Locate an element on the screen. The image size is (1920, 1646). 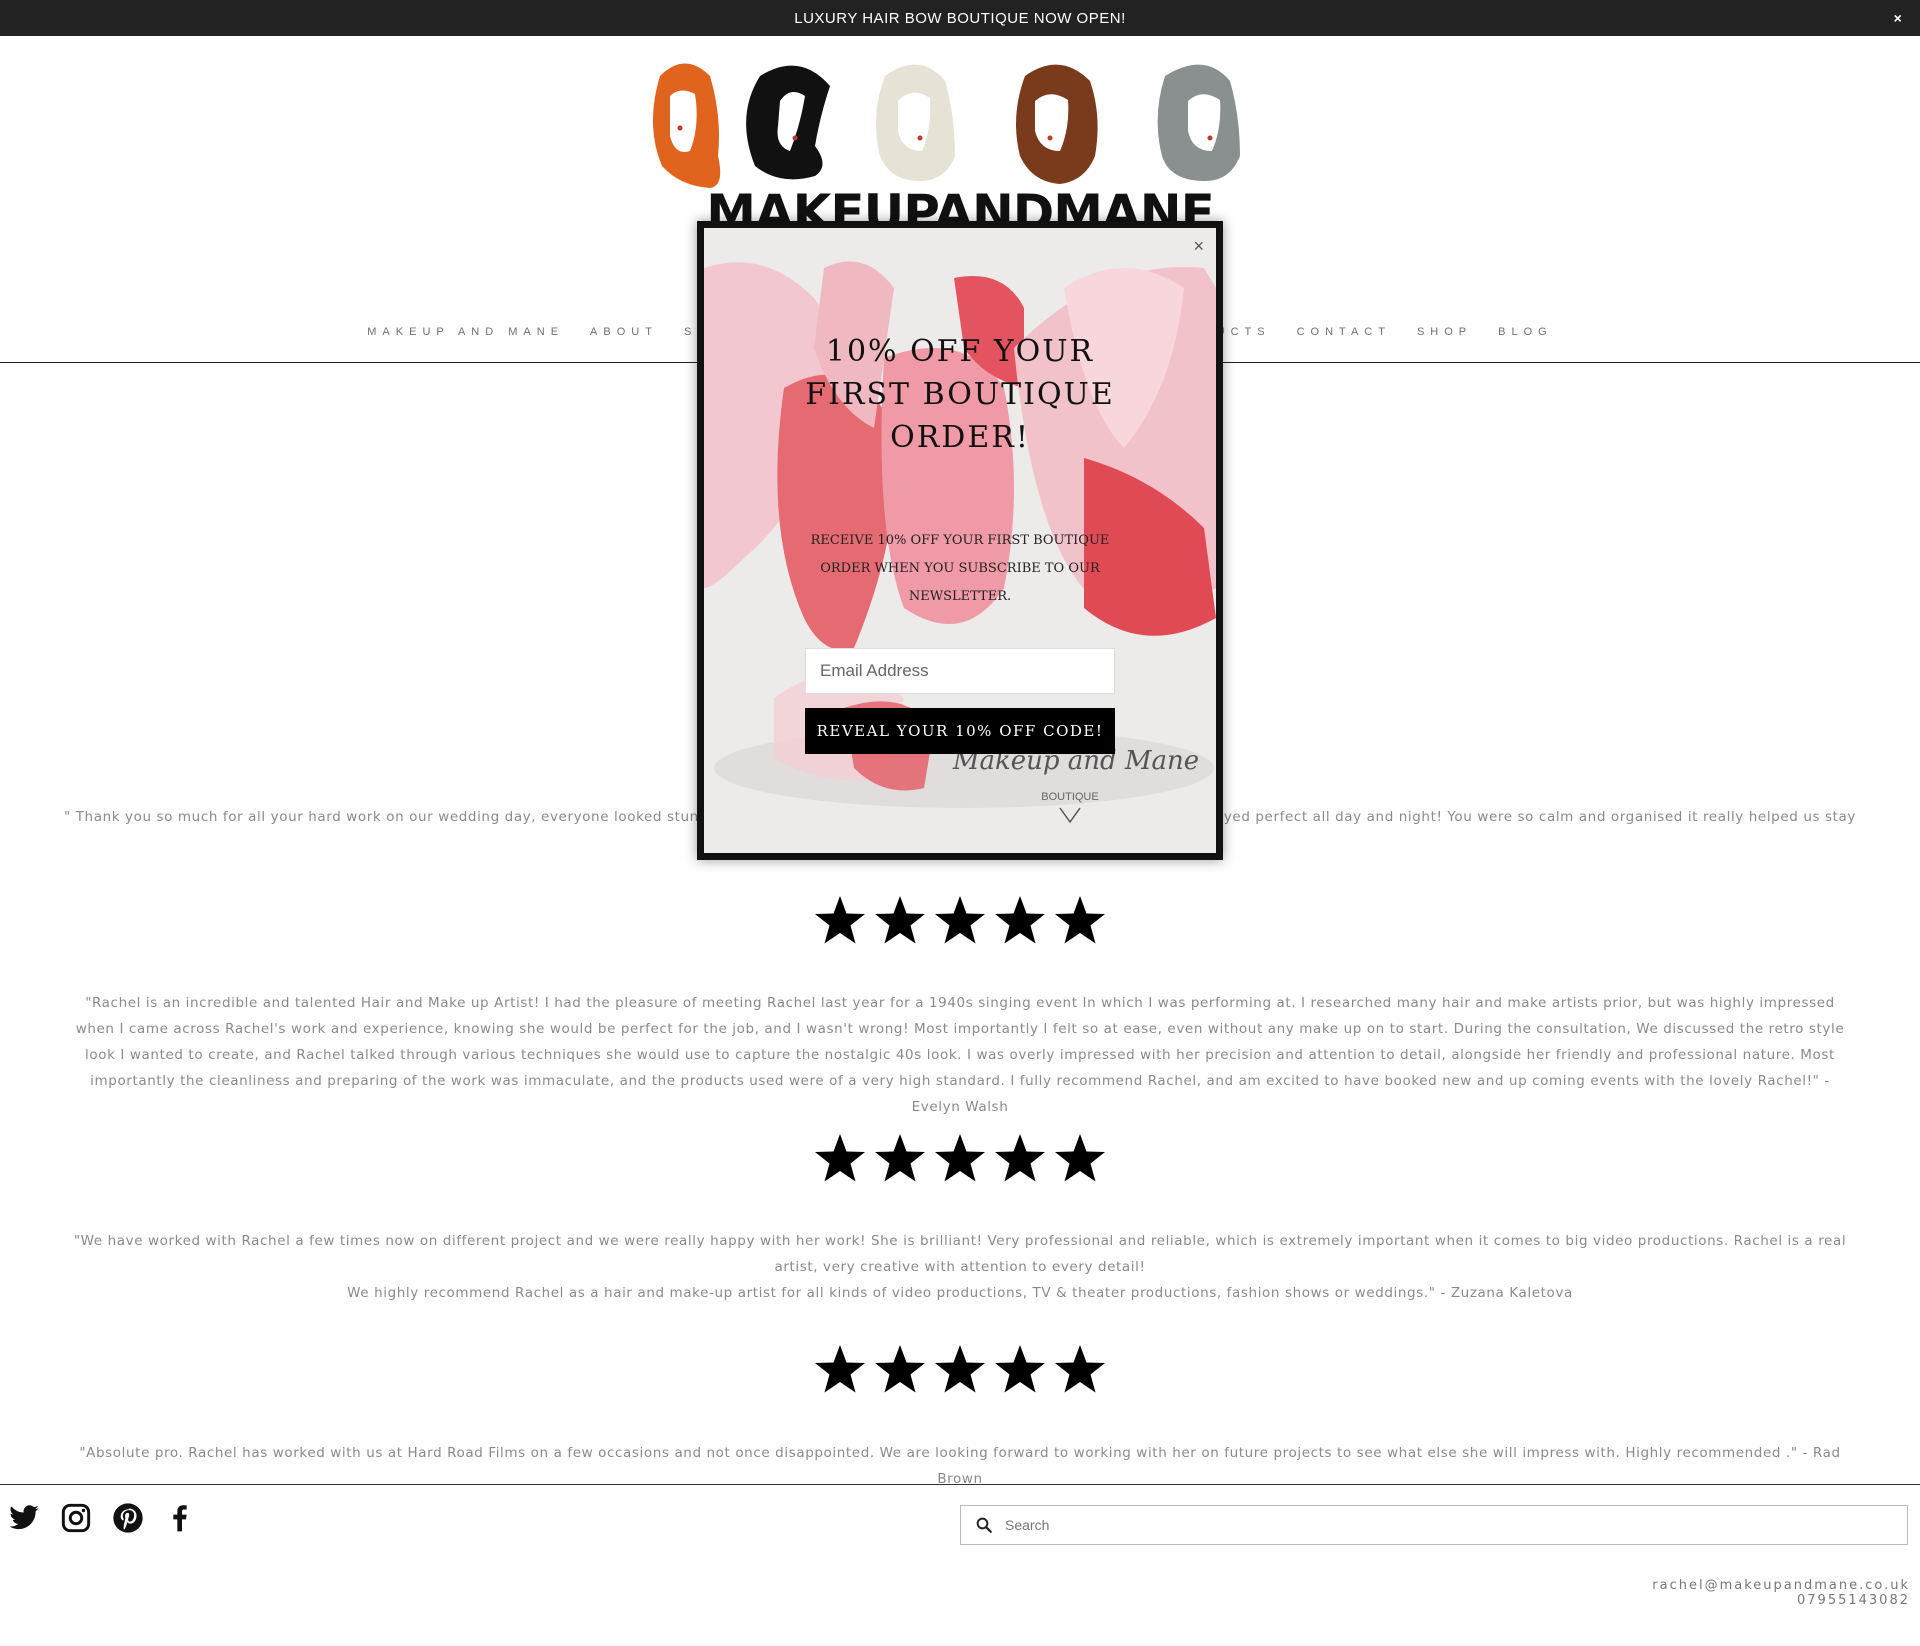
boutique-brand-sub: BOUTIQUE is located at coordinates (1069, 797).